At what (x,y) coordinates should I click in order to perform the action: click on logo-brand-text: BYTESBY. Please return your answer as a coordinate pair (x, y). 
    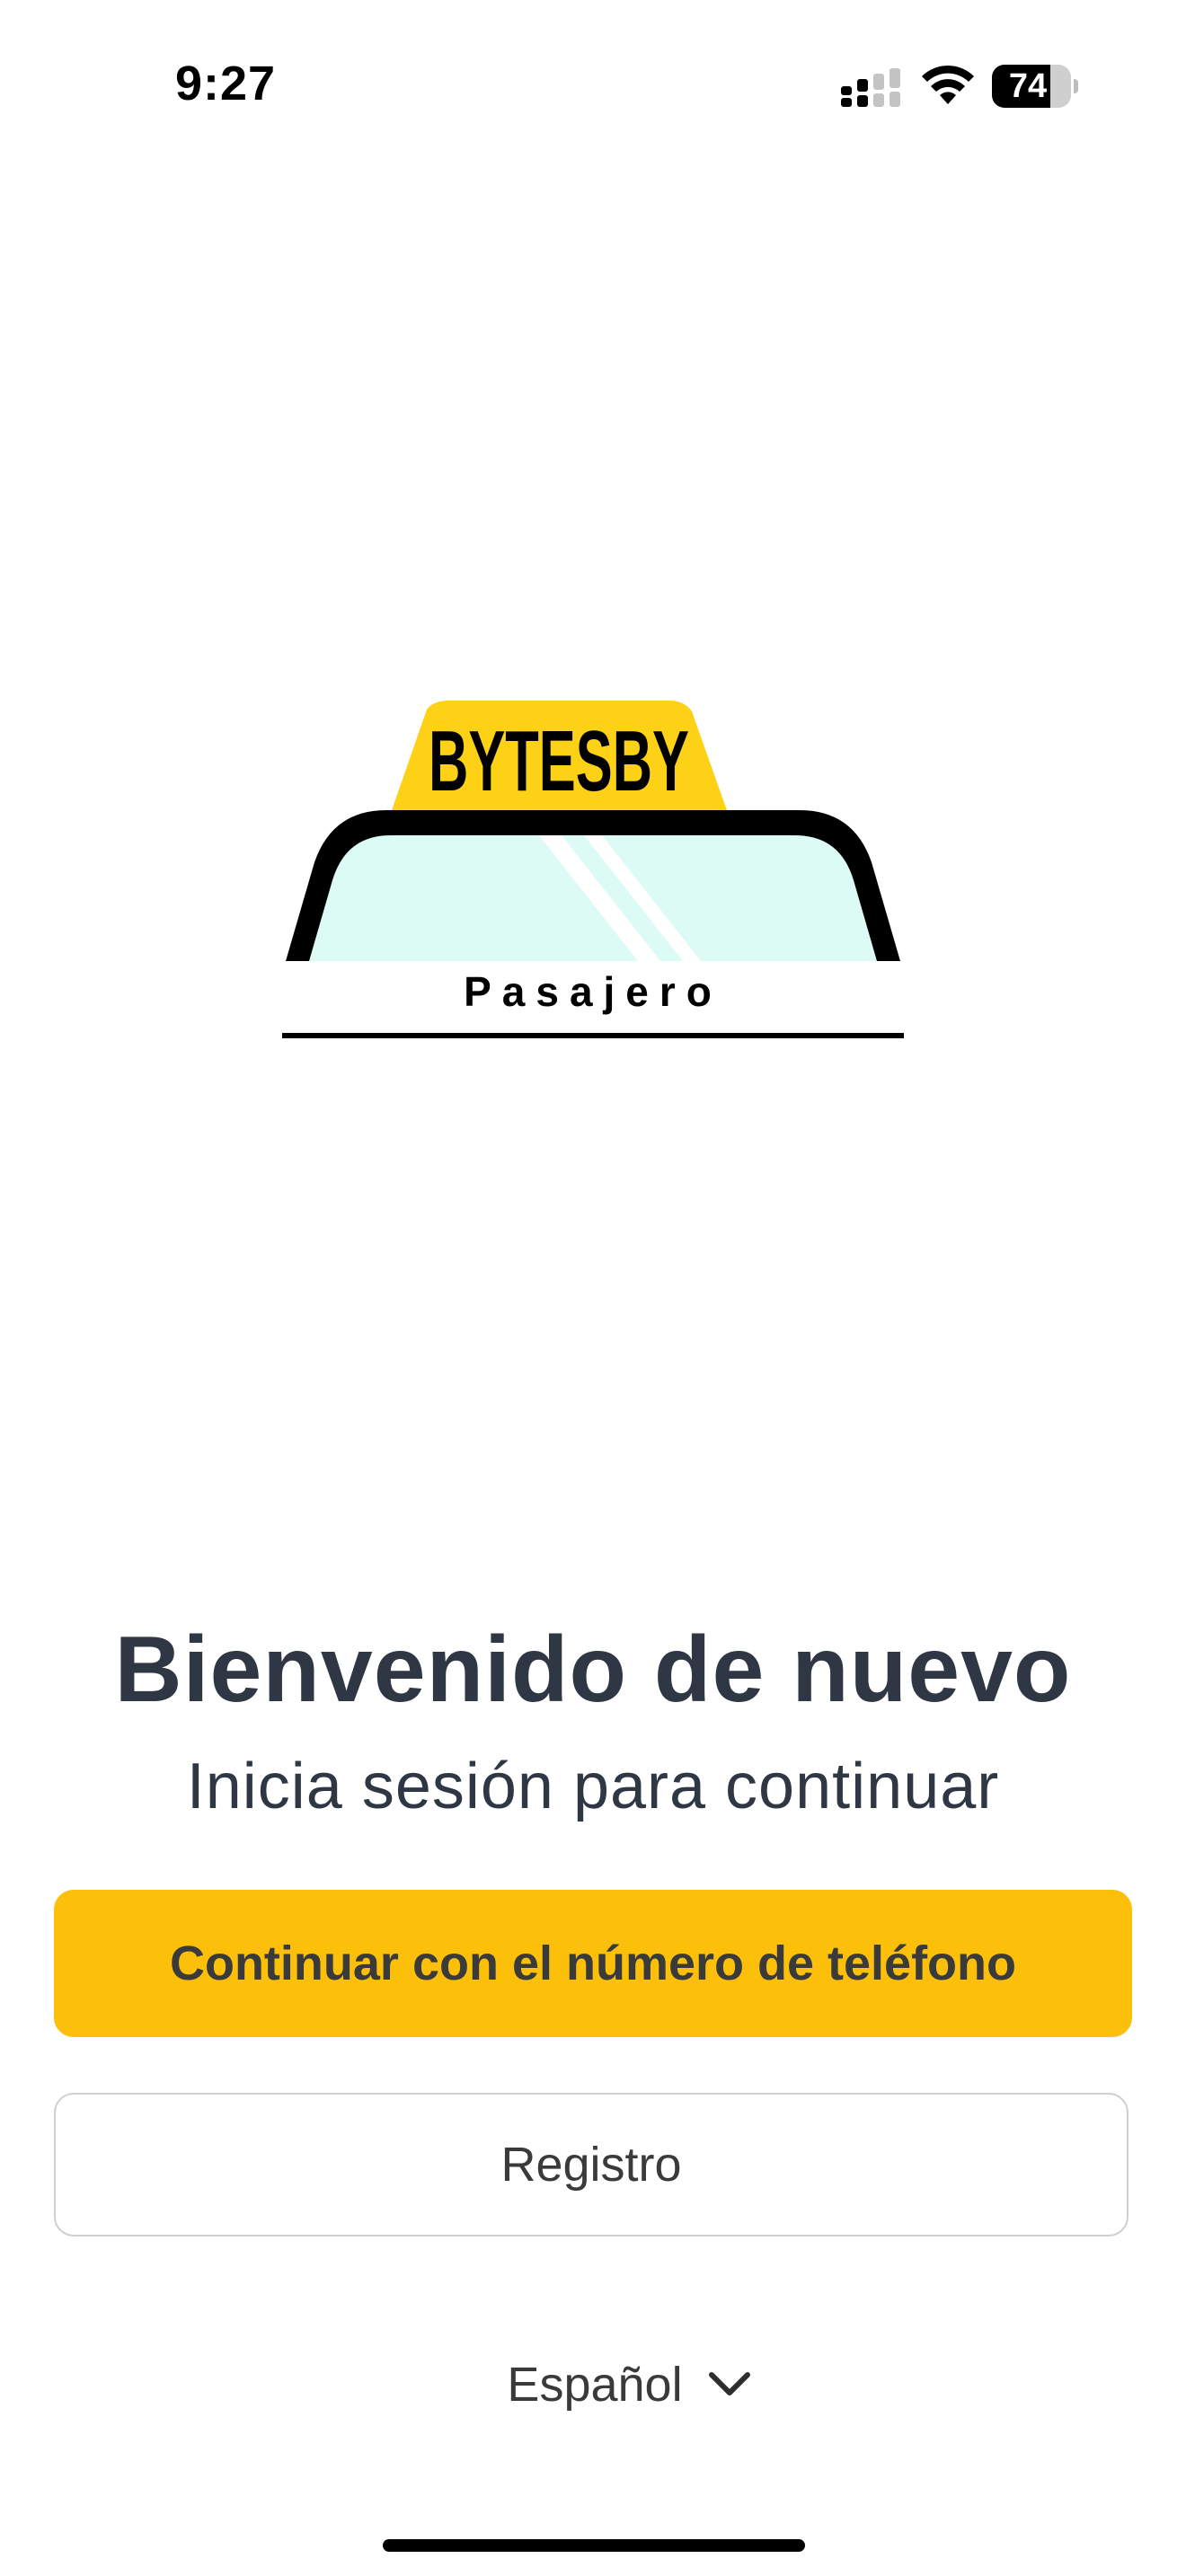
    Looking at the image, I should click on (559, 761).